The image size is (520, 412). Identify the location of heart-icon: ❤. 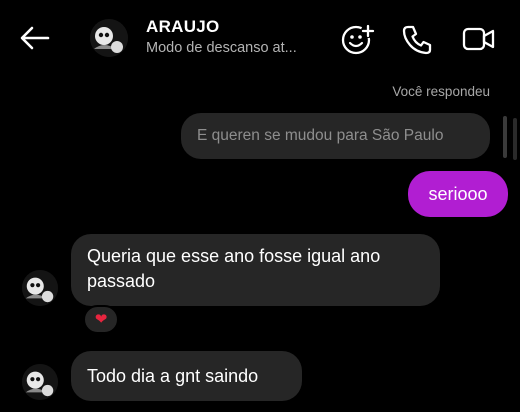
(101, 319).